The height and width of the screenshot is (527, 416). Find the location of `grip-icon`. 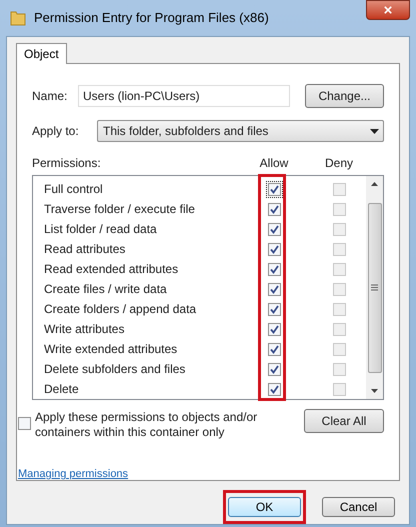

grip-icon is located at coordinates (374, 287).